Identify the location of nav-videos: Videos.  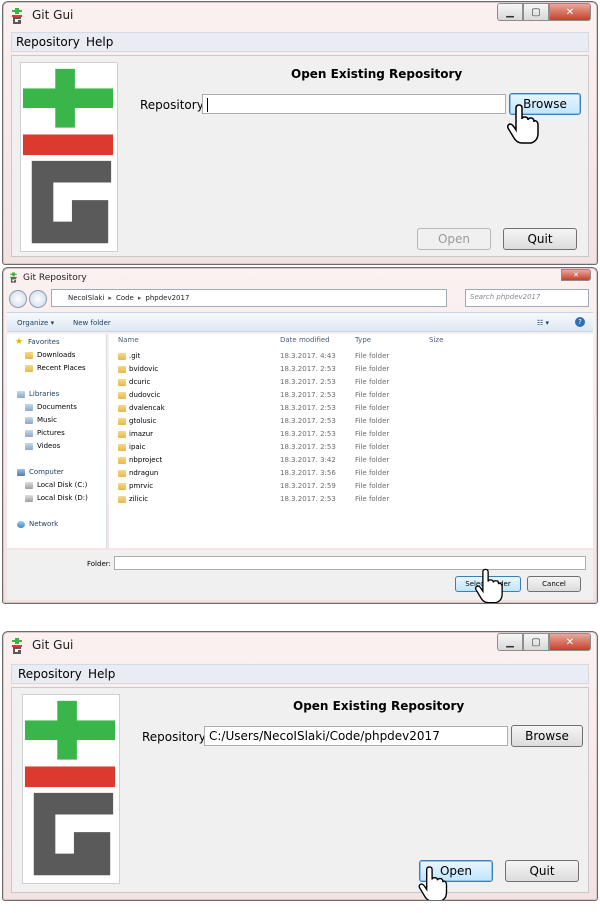
(42, 446).